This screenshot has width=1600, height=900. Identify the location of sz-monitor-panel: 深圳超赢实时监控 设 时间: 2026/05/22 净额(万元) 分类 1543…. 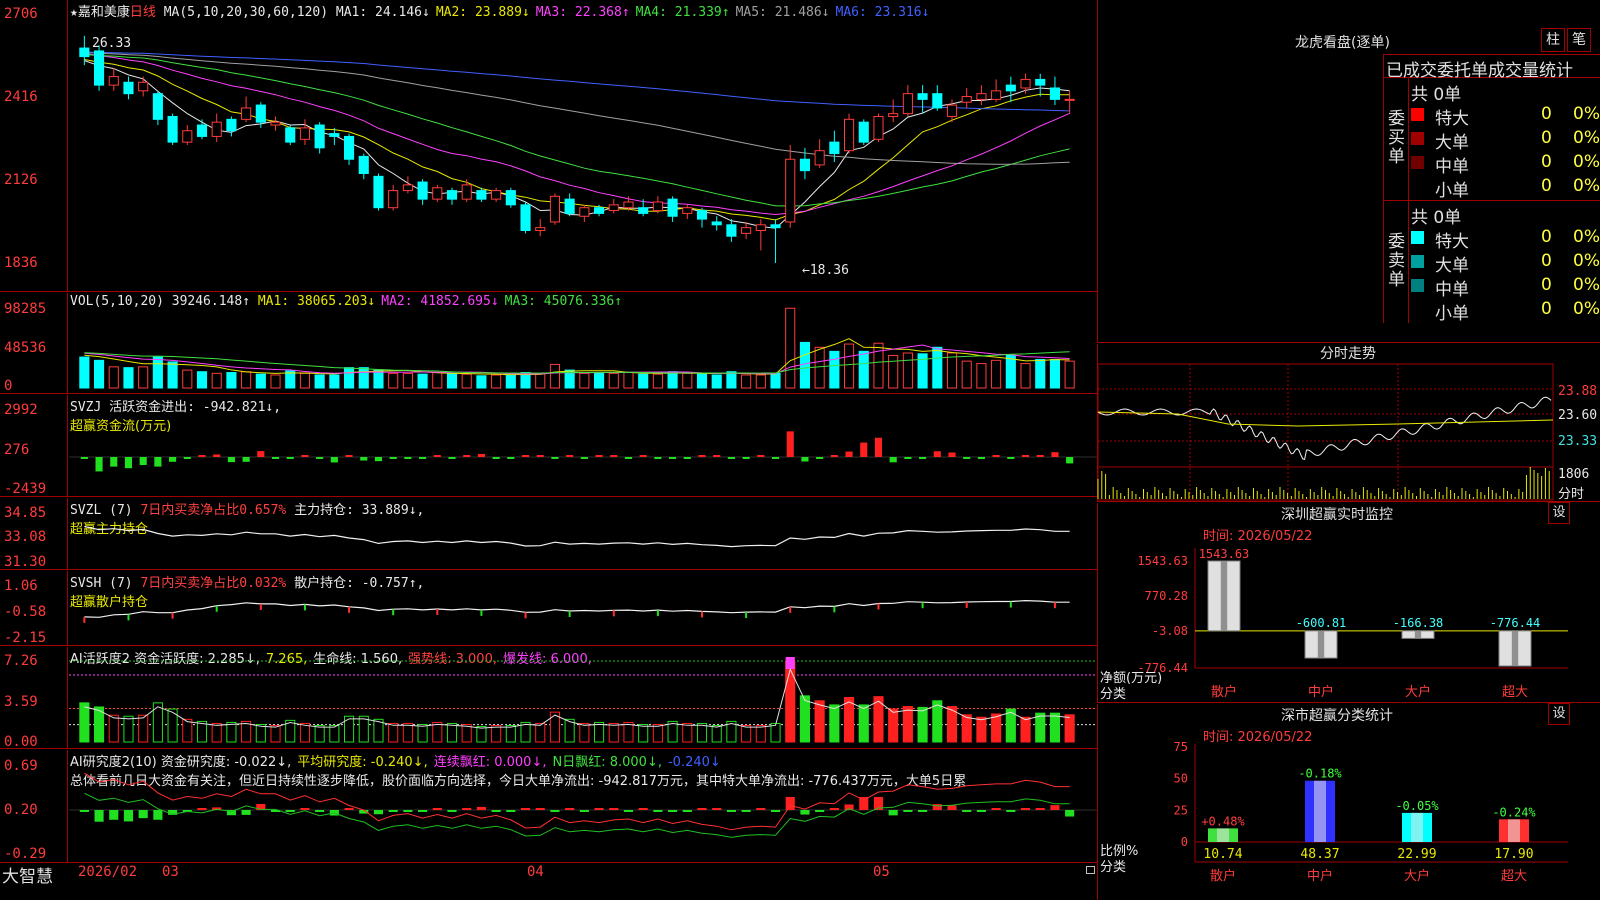
(1348, 602).